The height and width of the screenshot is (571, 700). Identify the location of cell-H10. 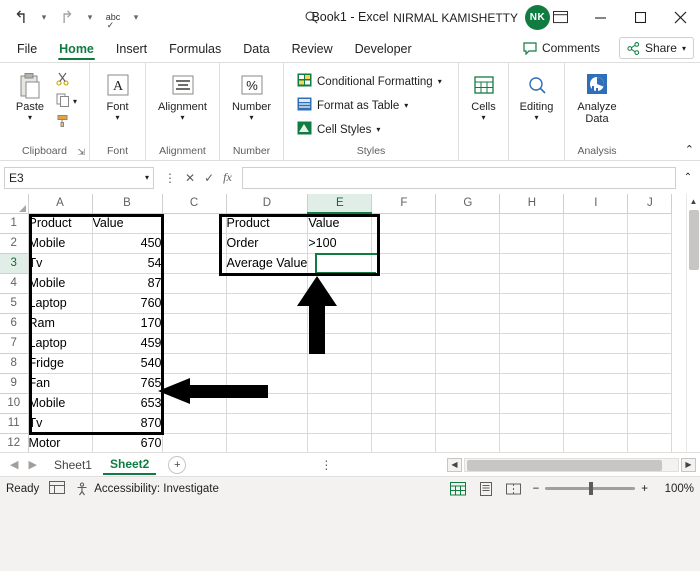
(532, 403).